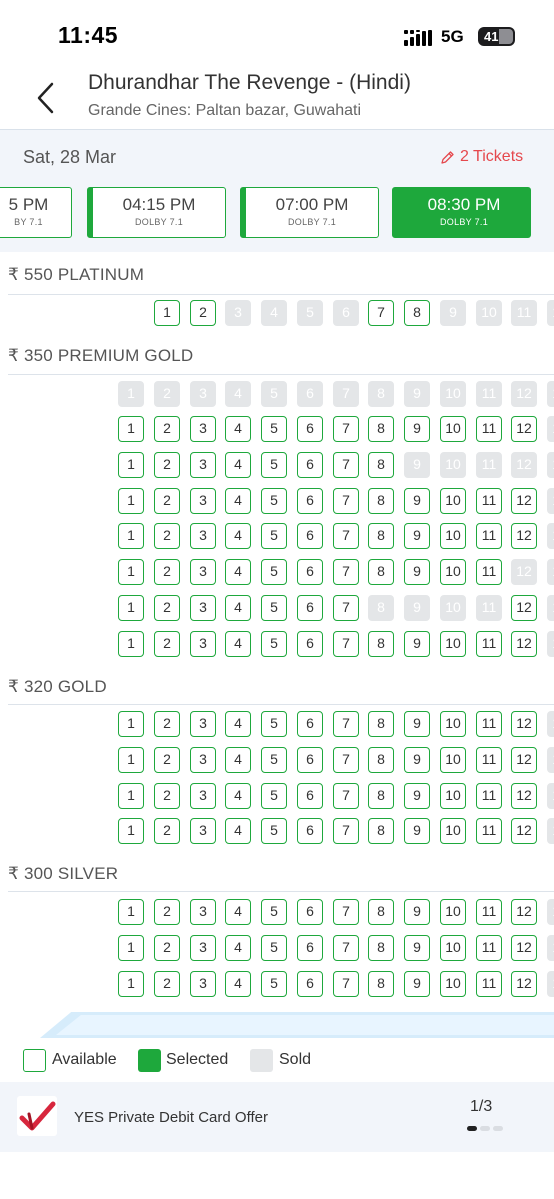 The width and height of the screenshot is (554, 1199). What do you see at coordinates (69, 157) in the screenshot?
I see `show-date: Sat, 28 Mar` at bounding box center [69, 157].